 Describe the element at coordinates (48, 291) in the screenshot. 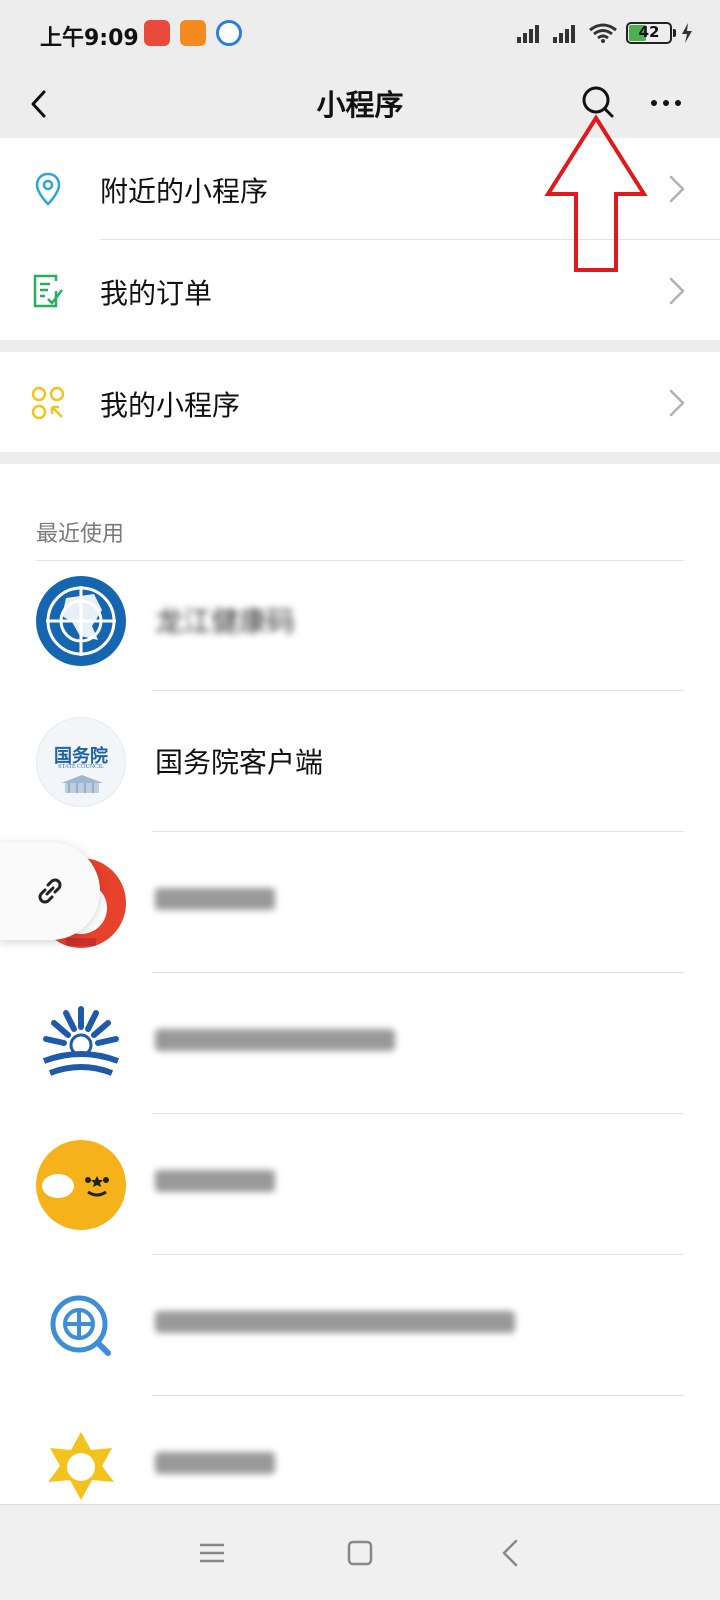

I see `order-list-icon` at that location.